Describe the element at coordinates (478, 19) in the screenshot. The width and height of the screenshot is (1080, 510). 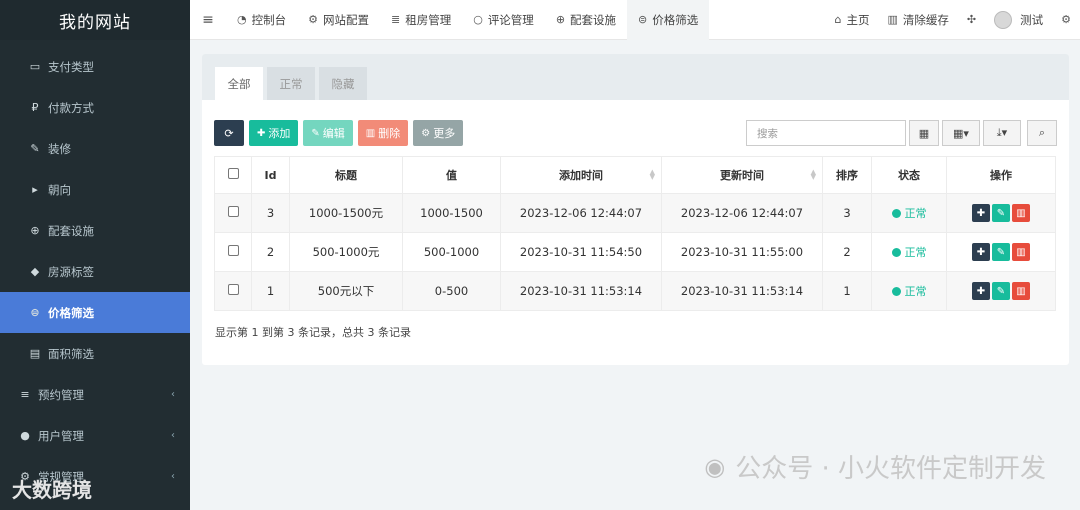
I see `comment-icon: ○` at that location.